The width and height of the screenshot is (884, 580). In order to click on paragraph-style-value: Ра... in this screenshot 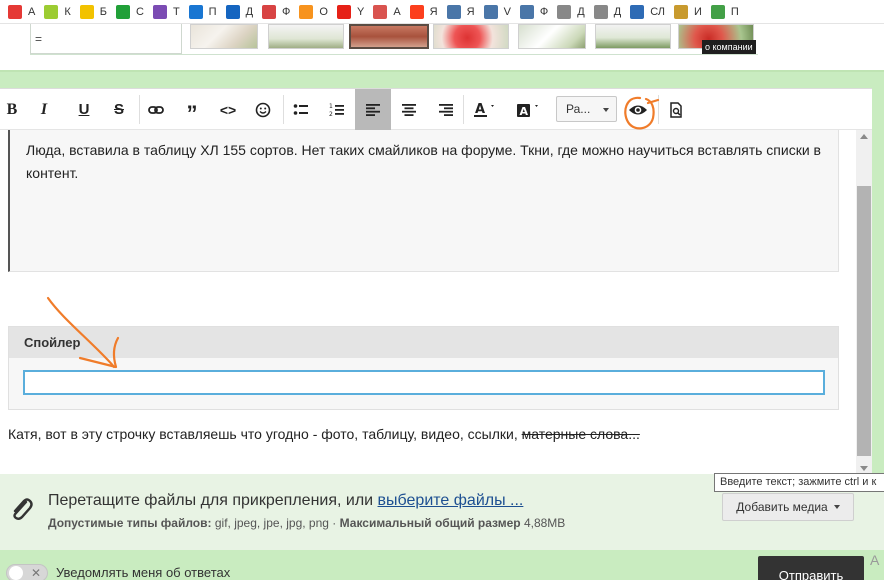, I will do `click(578, 109)`.